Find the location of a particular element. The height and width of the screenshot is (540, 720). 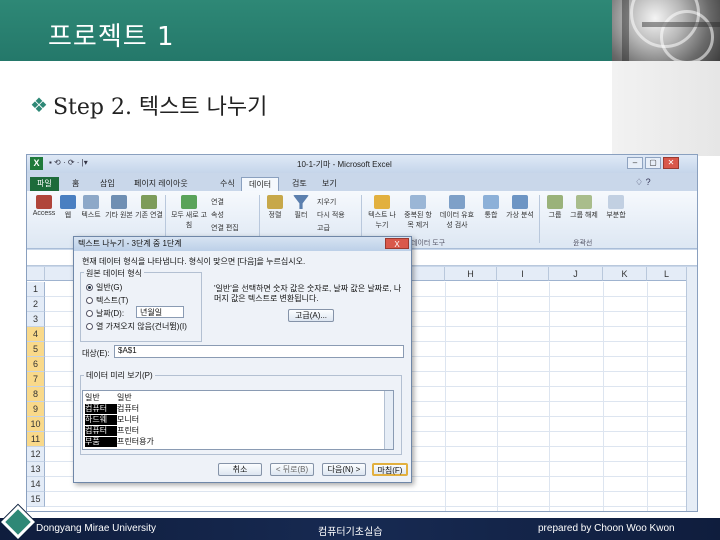

ribbon-group: 그룹 is located at coordinates (555, 207).